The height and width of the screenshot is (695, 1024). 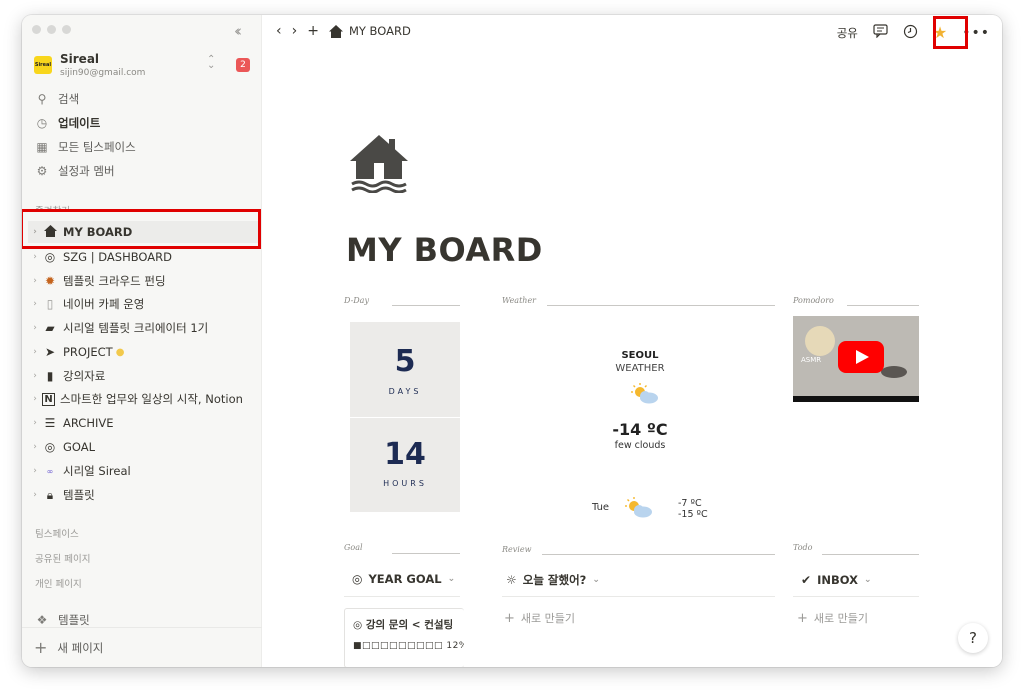 I want to click on close-window-dot, so click(x=36, y=29).